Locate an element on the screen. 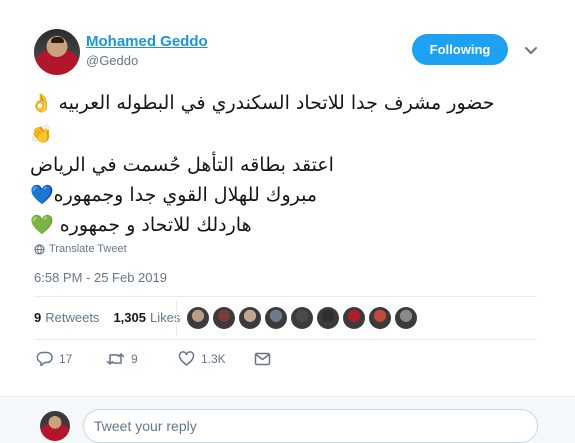 The image size is (575, 443). tweet-line-2: اعتقد بطاقه التأهل حُسمت في الرياض is located at coordinates (182, 165).